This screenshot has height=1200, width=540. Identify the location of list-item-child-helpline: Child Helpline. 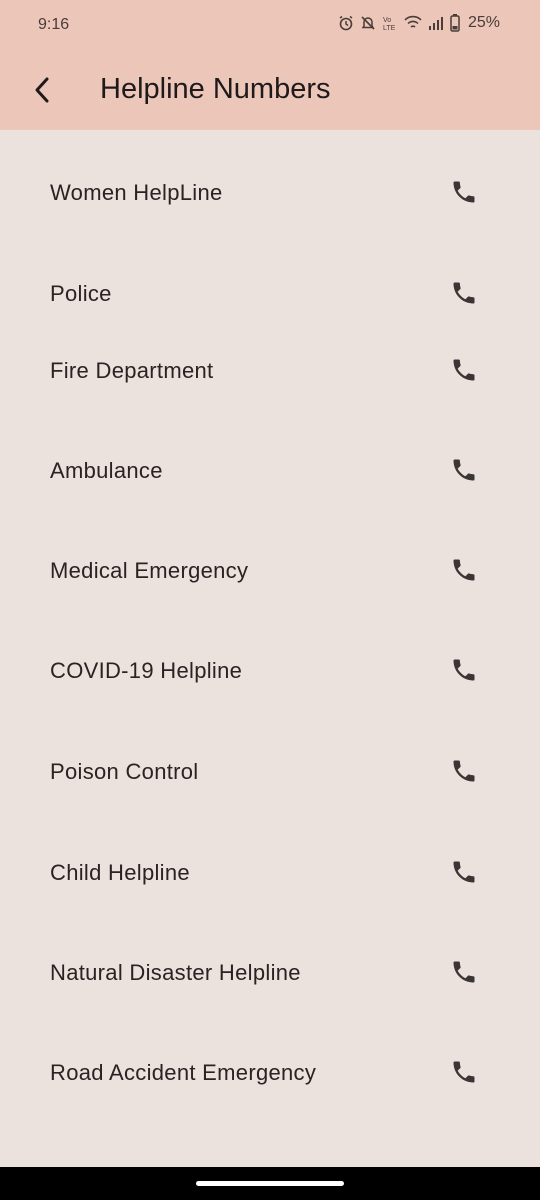
(270, 872).